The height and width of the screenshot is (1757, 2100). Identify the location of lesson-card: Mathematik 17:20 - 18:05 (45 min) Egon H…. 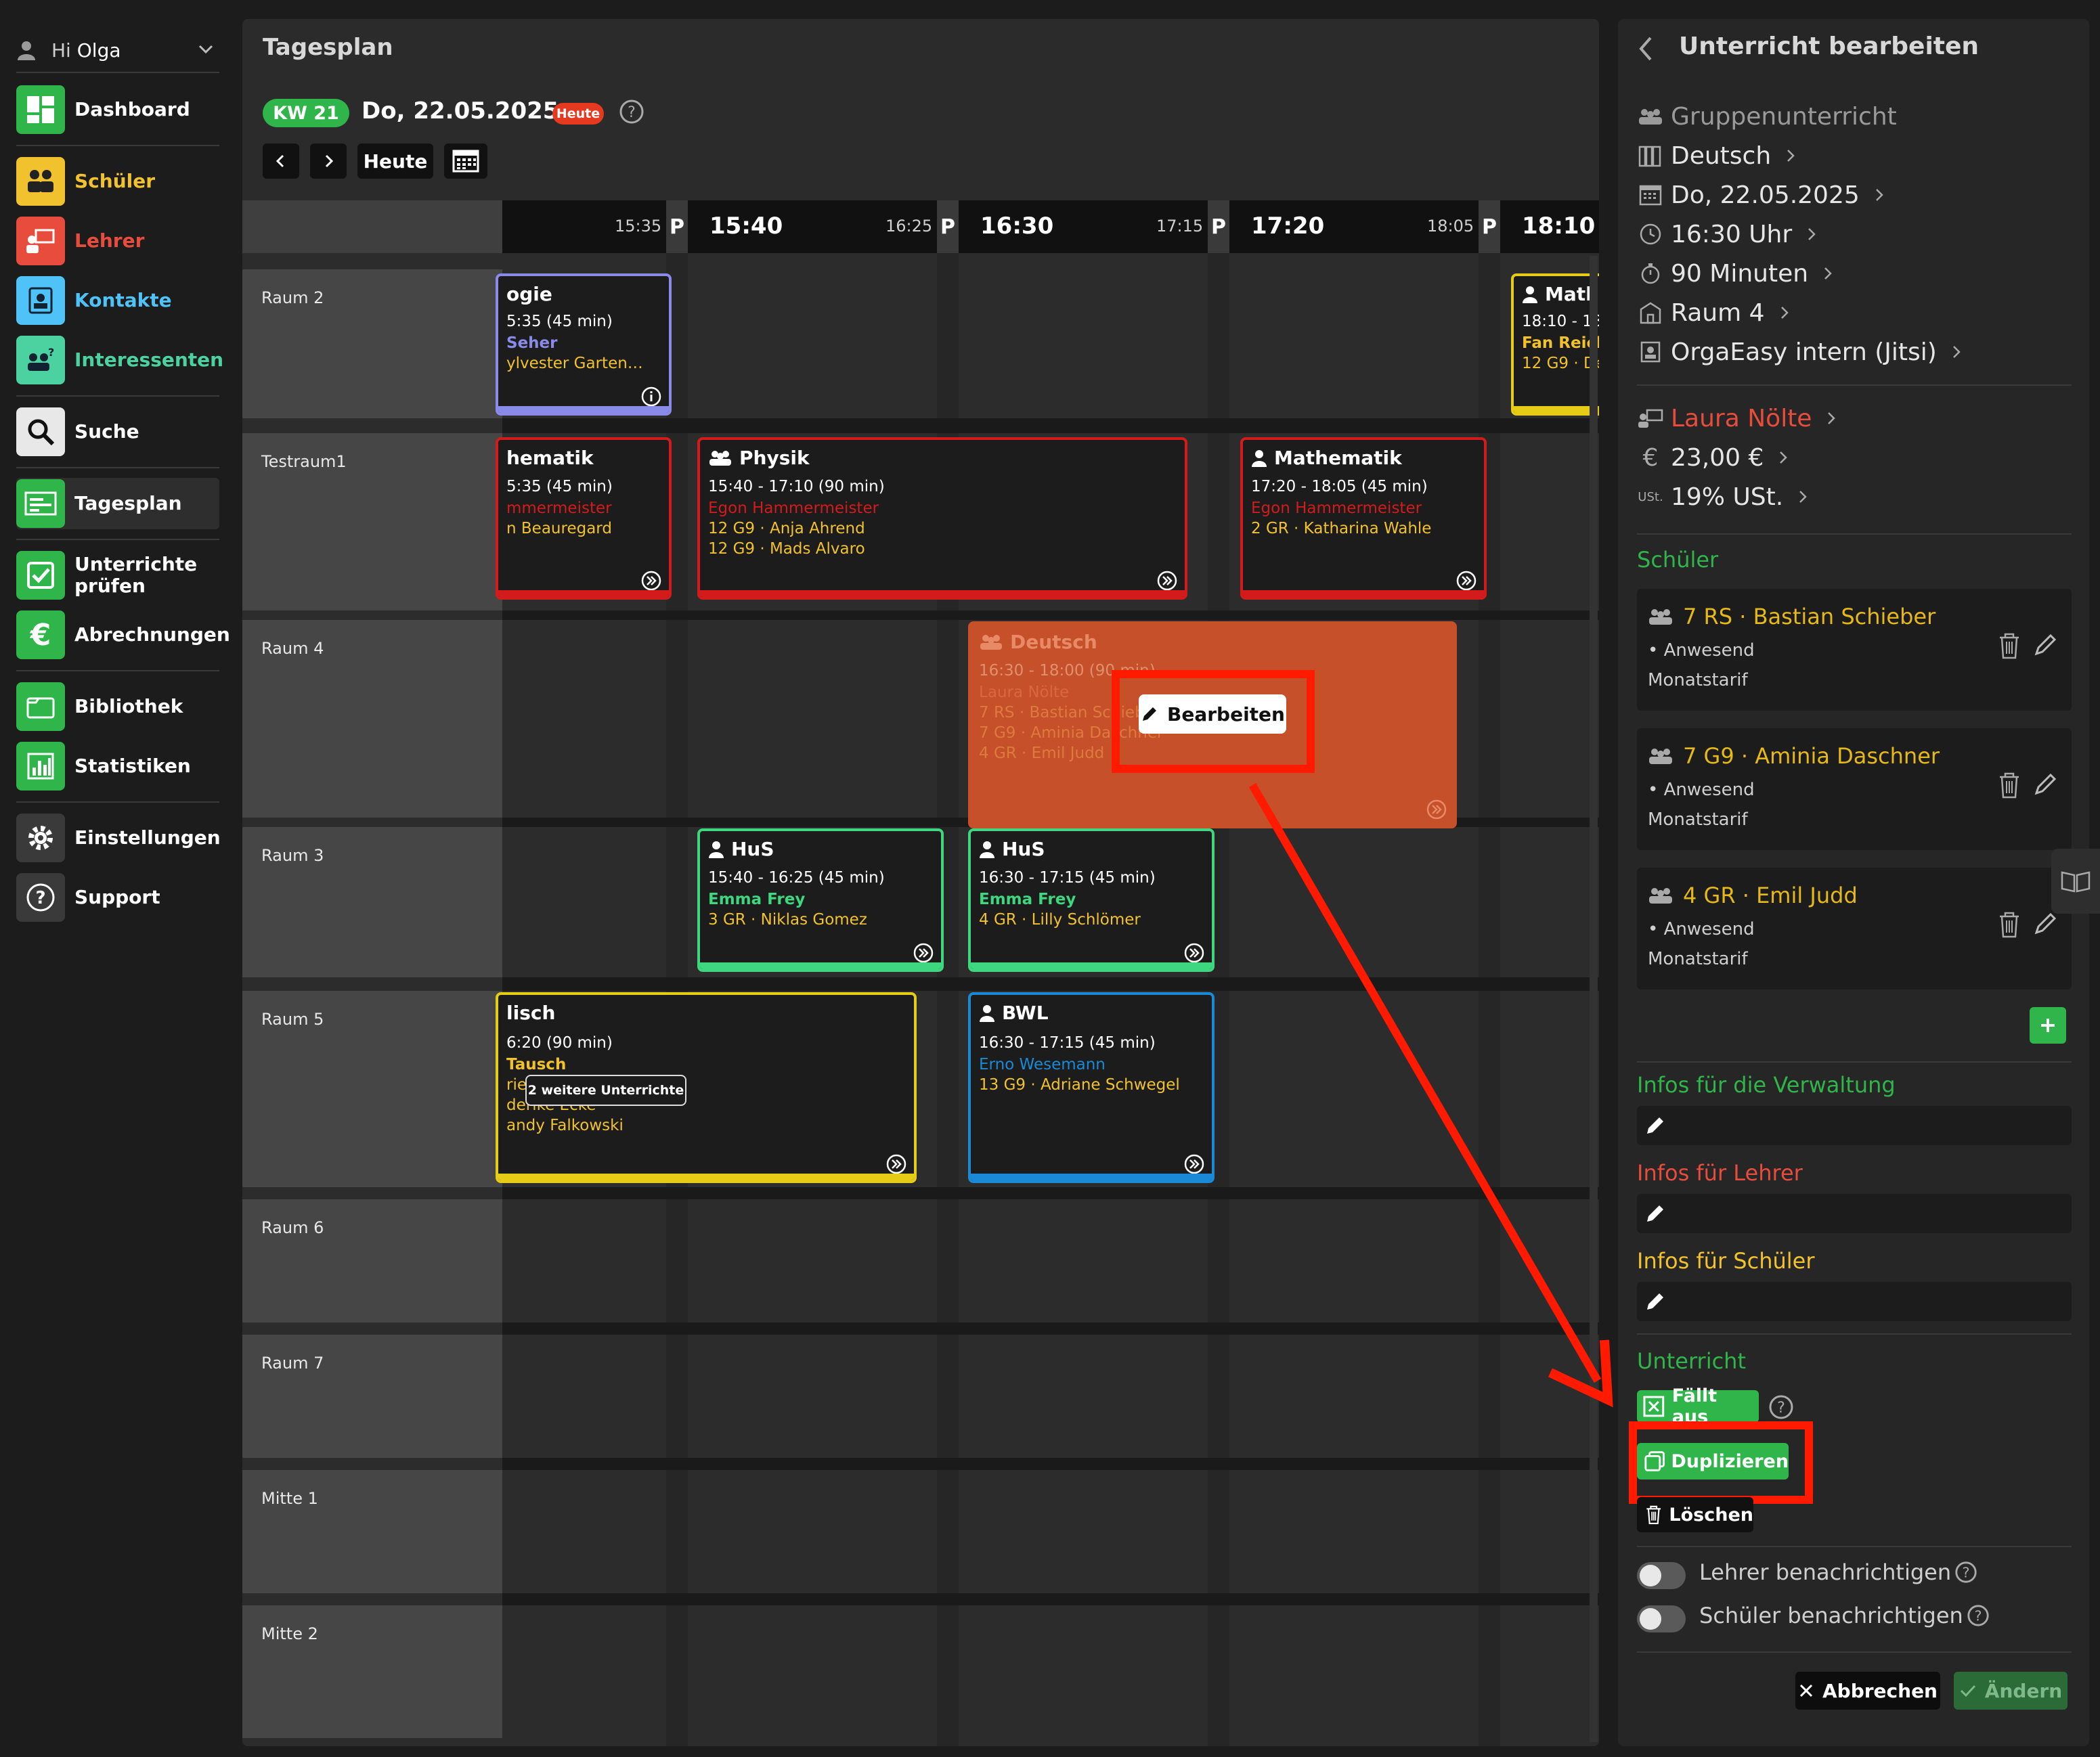
(1363, 518).